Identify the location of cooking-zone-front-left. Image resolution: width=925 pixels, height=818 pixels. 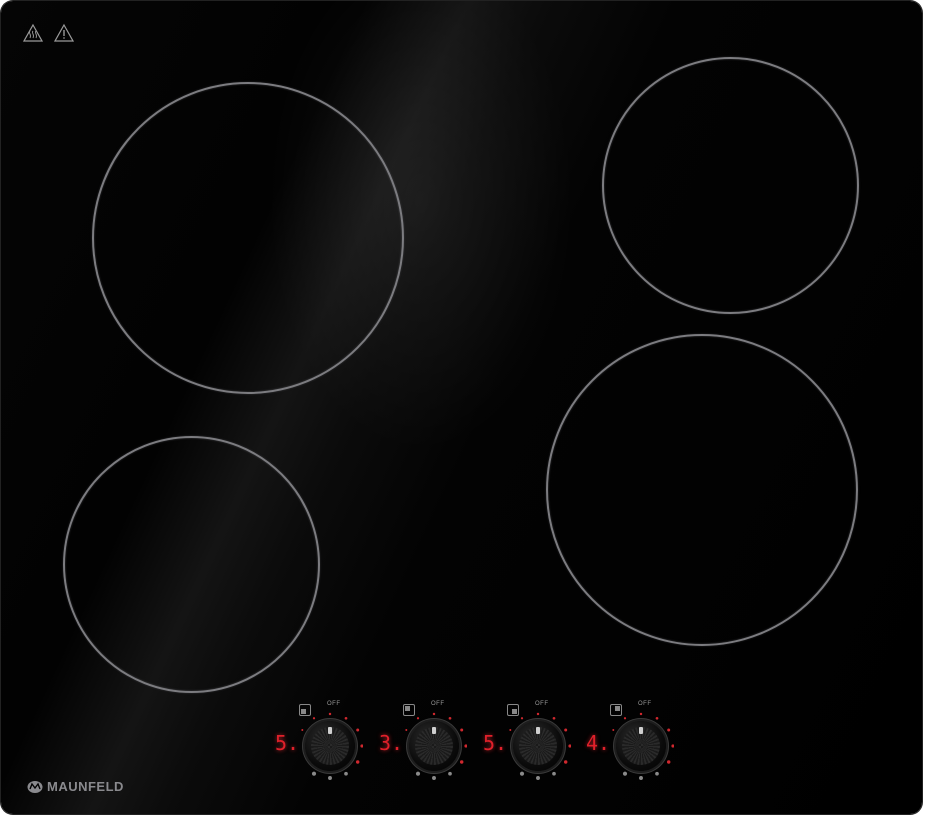
(191, 564).